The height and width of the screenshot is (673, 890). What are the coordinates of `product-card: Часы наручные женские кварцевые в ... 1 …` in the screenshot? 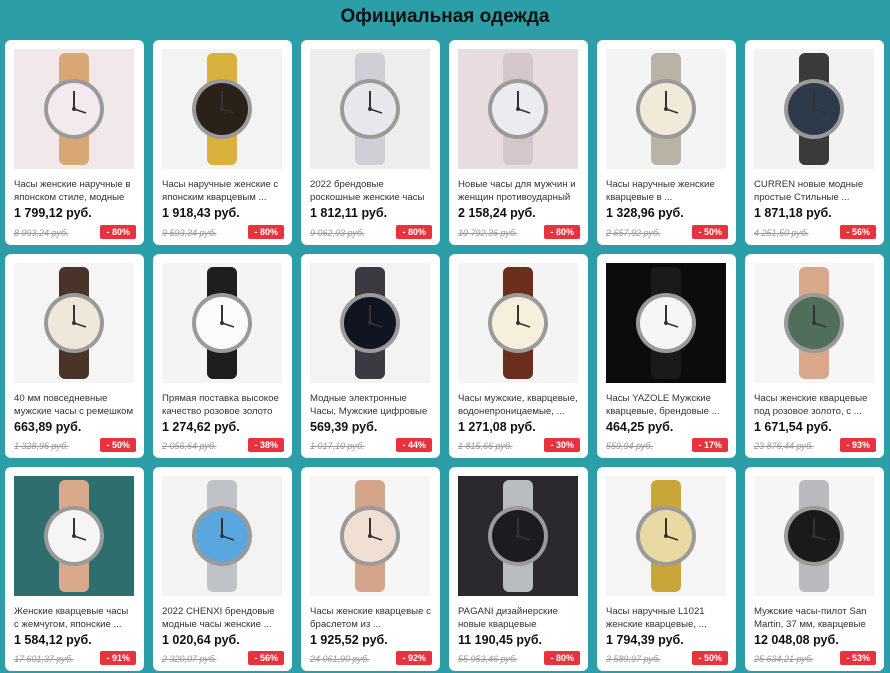 It's located at (666, 142).